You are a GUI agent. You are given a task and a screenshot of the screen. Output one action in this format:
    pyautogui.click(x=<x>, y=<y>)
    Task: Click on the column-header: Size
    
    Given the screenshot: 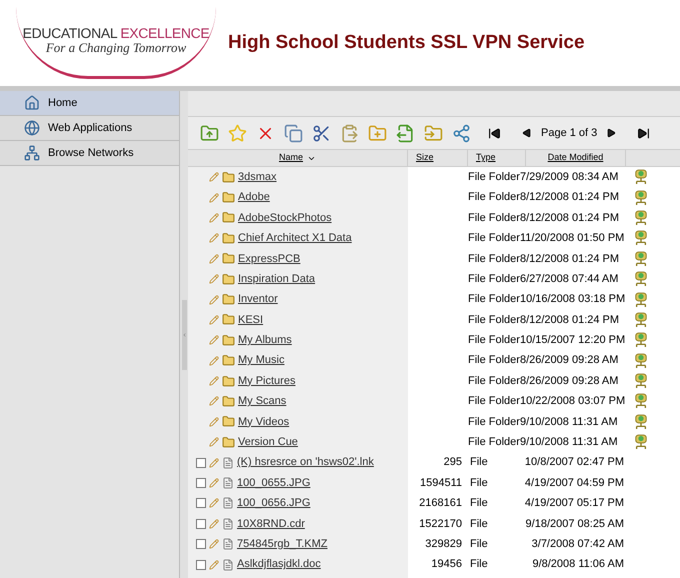 What is the action you would take?
    pyautogui.click(x=438, y=158)
    